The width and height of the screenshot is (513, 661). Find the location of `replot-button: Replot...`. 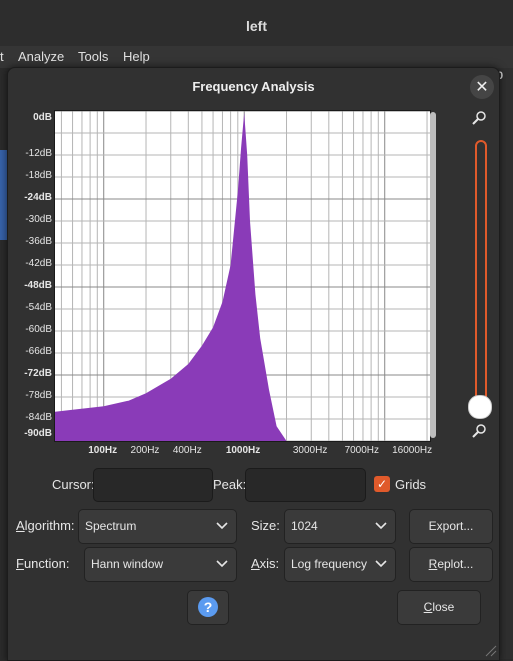

replot-button: Replot... is located at coordinates (451, 564).